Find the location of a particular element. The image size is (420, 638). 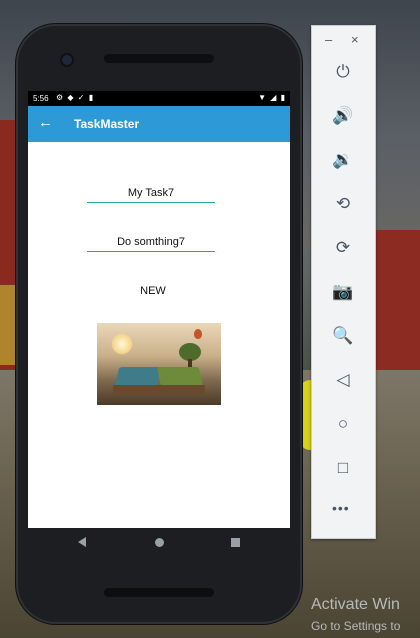

nav-back-icon is located at coordinates (82, 542).